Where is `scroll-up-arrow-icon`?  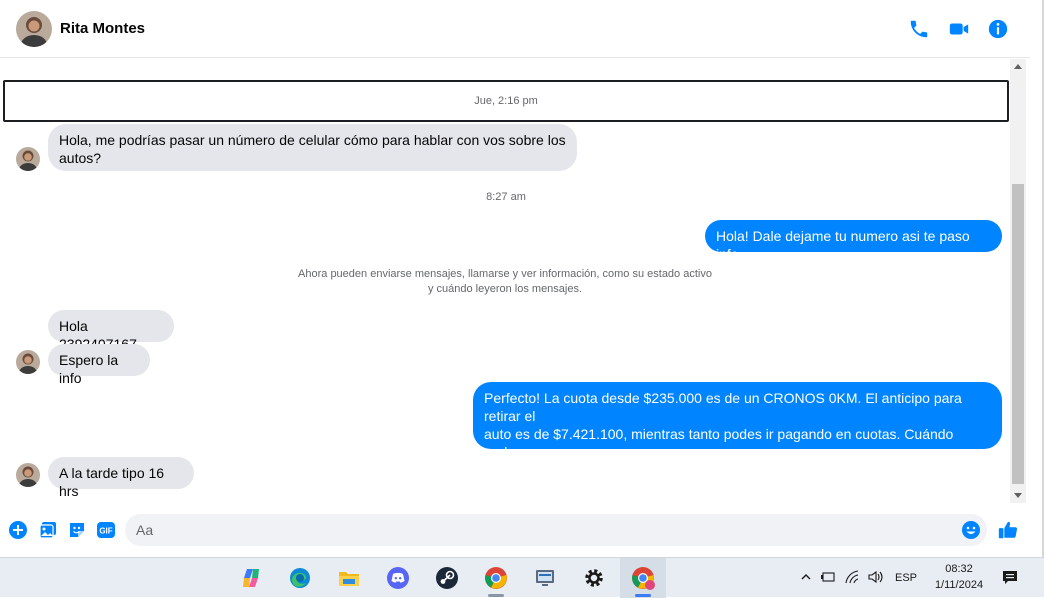
scroll-up-arrow-icon is located at coordinates (1018, 66).